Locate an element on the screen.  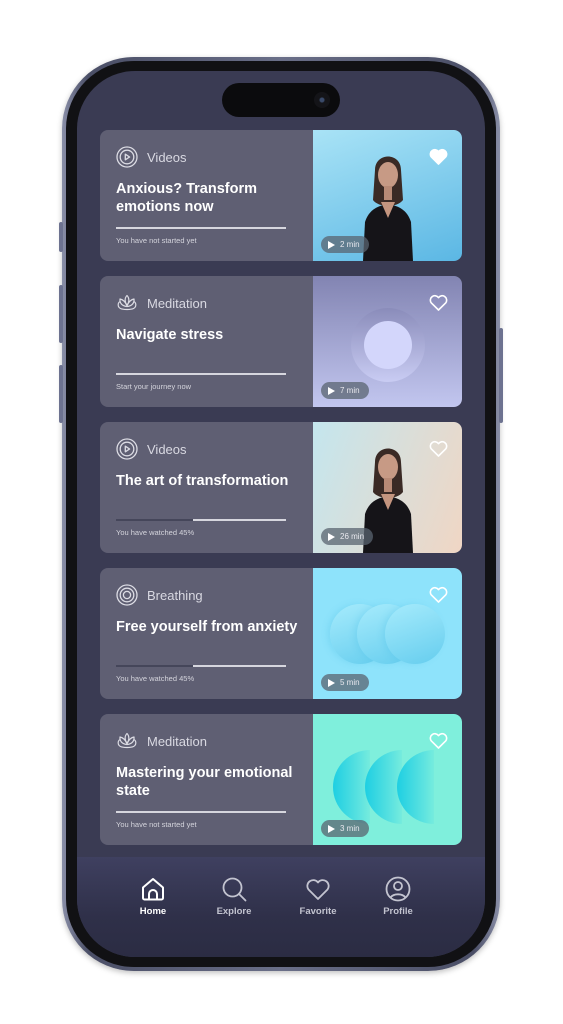
search-icon is located at coordinates (234, 889).